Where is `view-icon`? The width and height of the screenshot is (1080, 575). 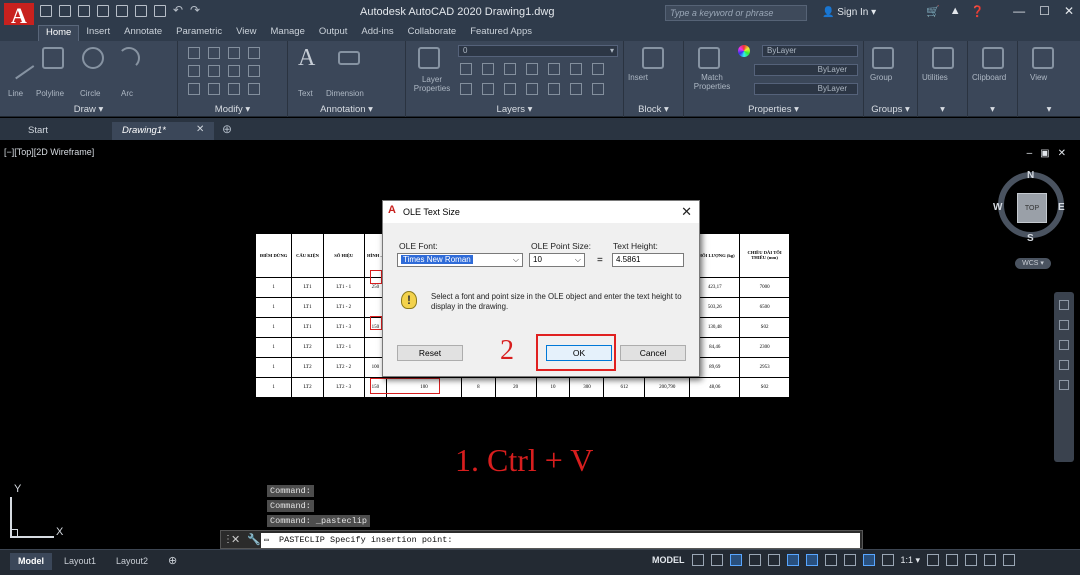 view-icon is located at coordinates (1043, 58).